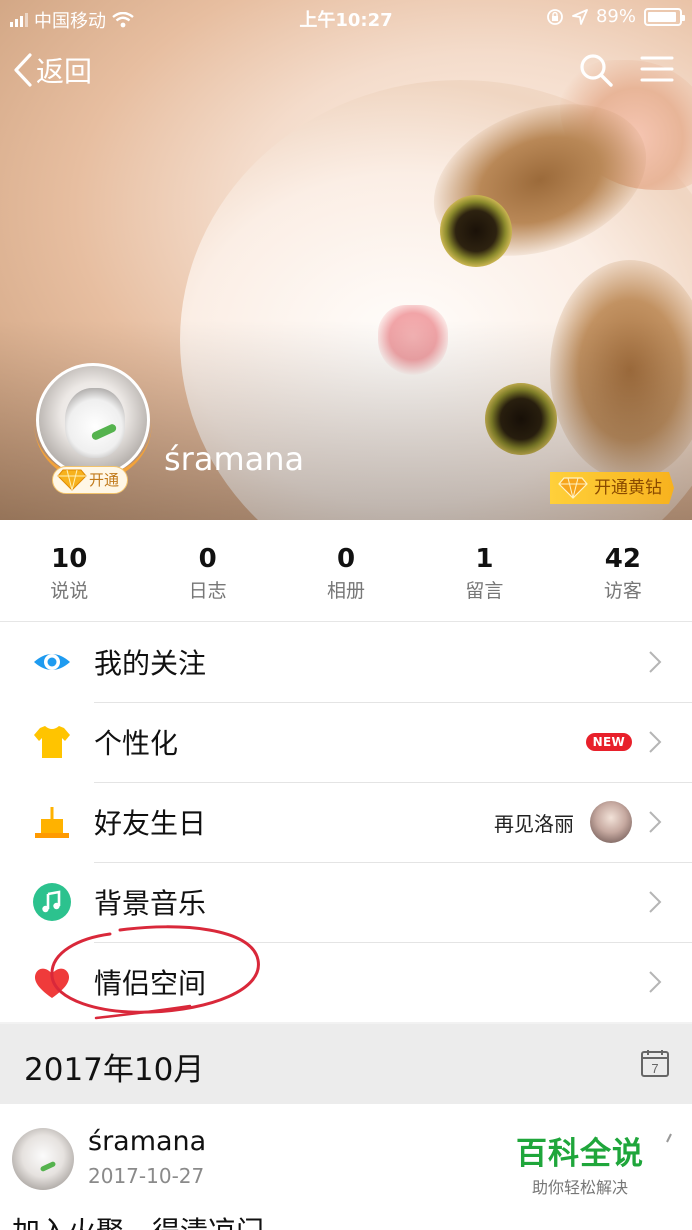 The height and width of the screenshot is (1230, 692). I want to click on stat-posts: 10 说说, so click(69, 570).